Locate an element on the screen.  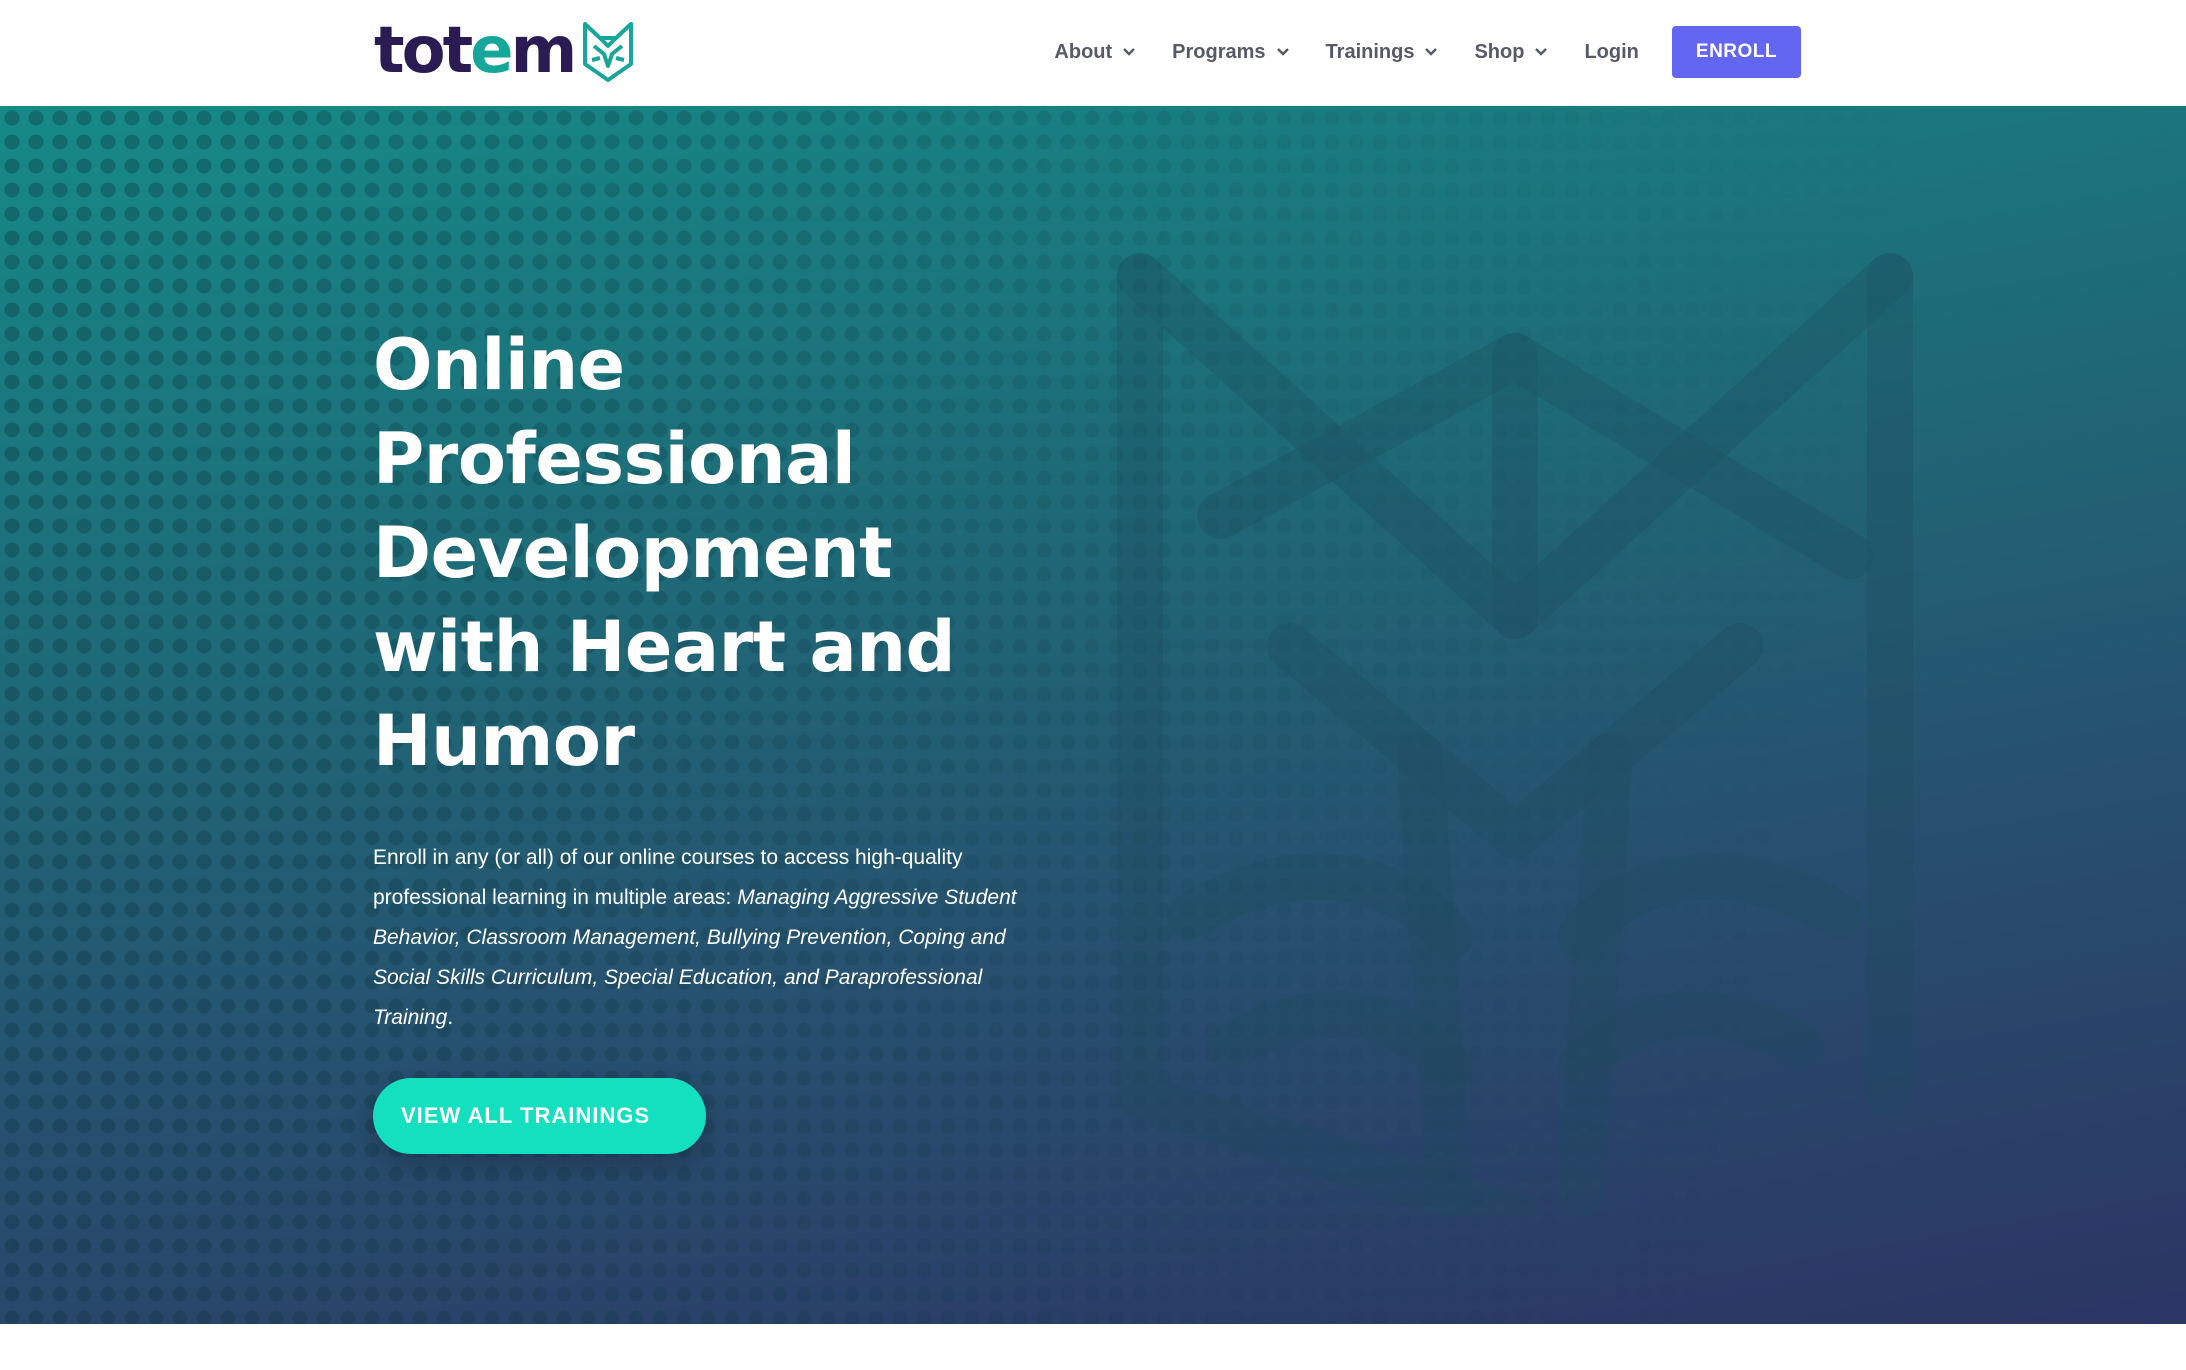
fox-icon is located at coordinates (608, 52).